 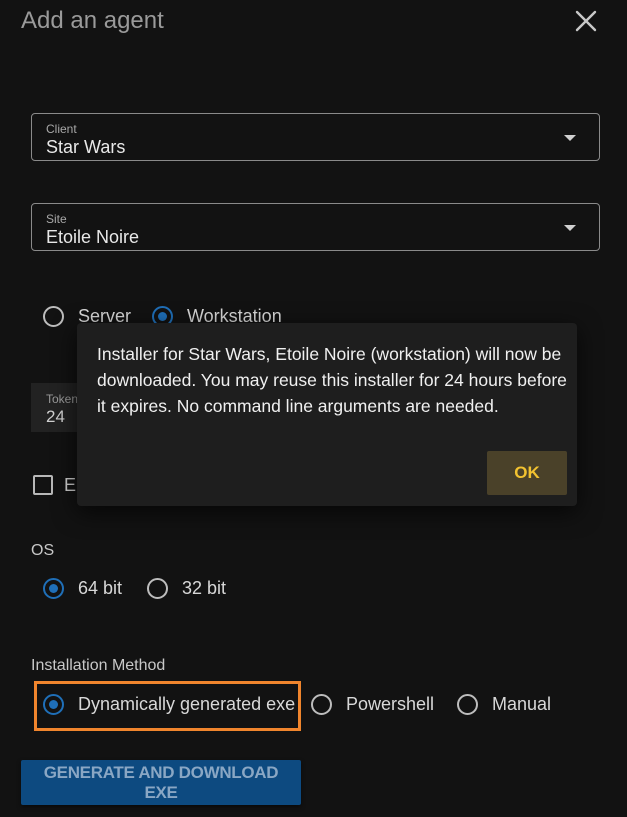 I want to click on token-value: 24, so click(x=55, y=416).